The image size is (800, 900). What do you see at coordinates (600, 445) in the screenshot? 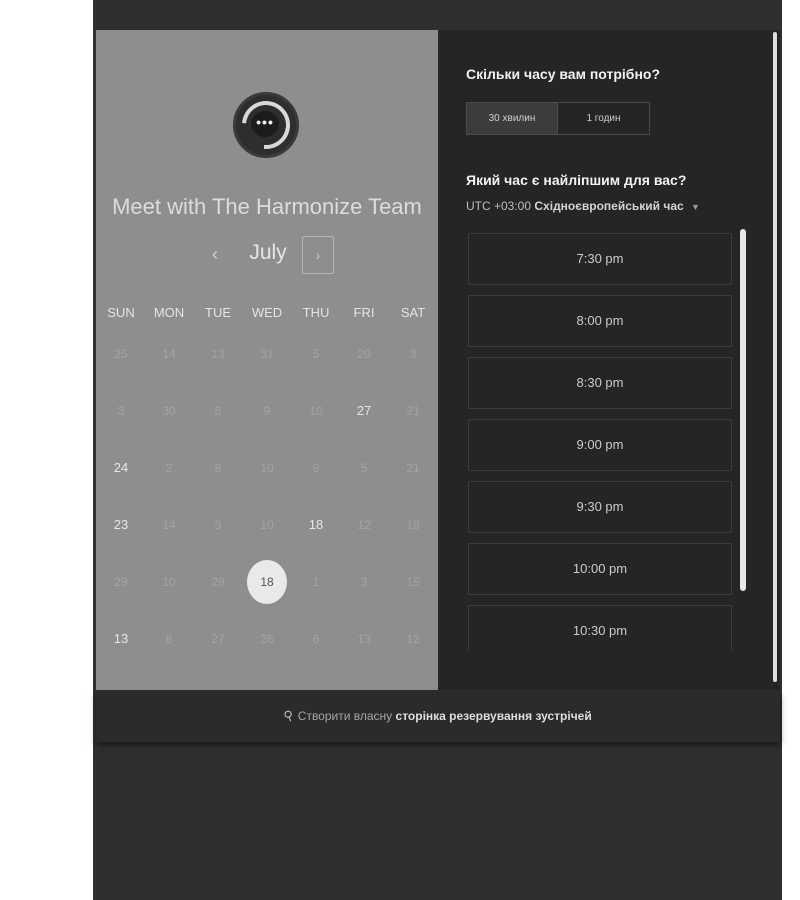
I see `time-slot-button: 9:00 pm` at bounding box center [600, 445].